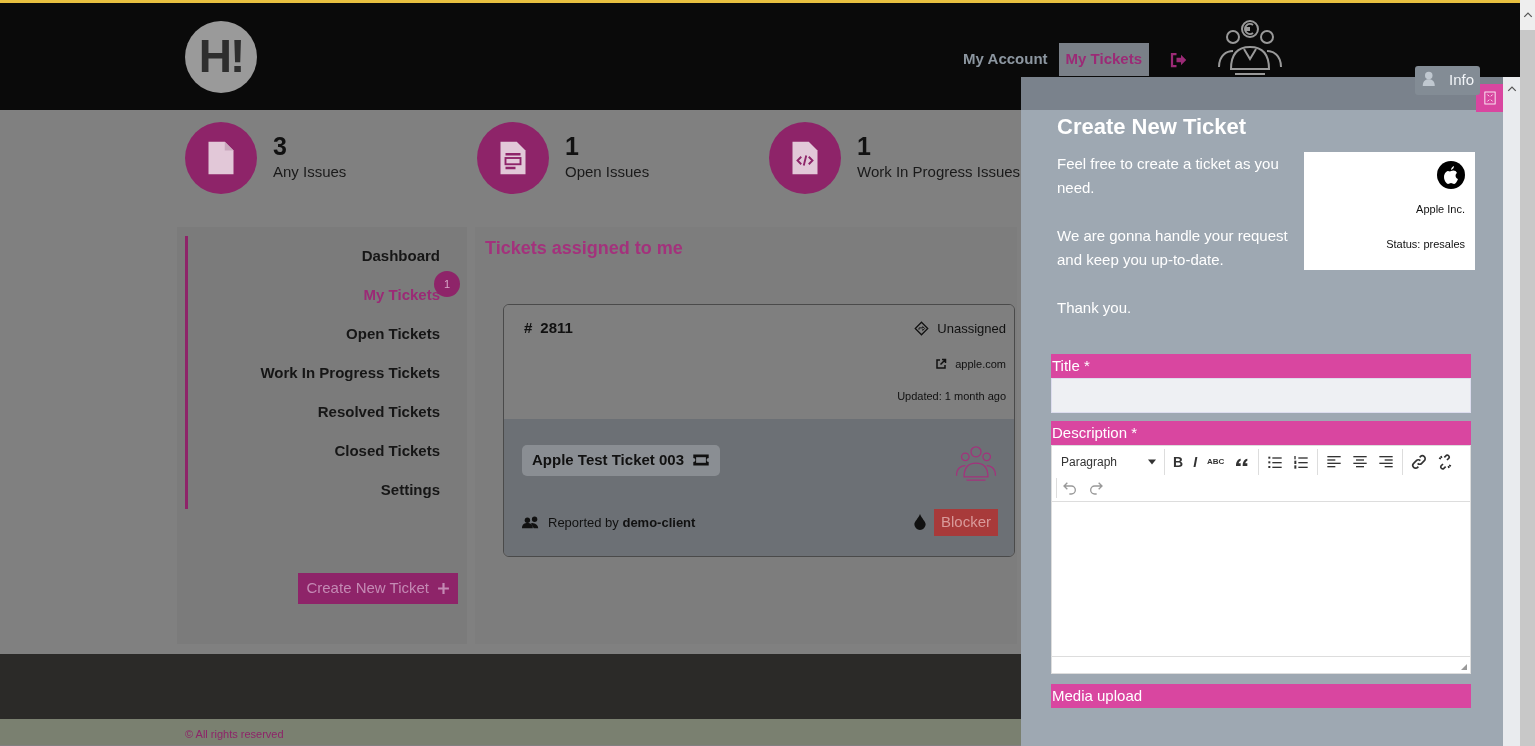 Image resolution: width=1535 pixels, height=746 pixels. I want to click on stat-label: Open Issues, so click(607, 171).